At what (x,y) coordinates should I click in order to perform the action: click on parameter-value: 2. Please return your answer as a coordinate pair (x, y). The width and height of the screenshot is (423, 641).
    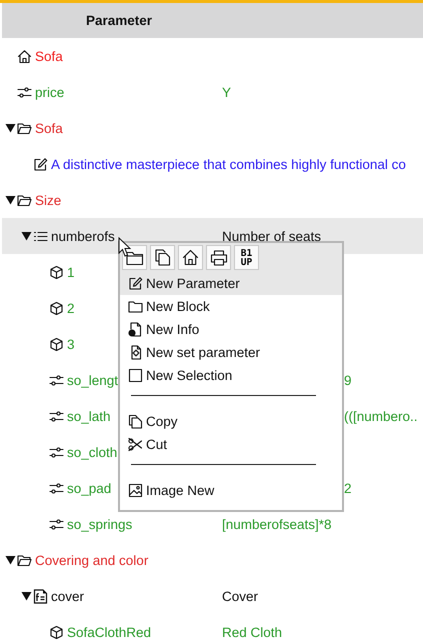
    Looking at the image, I should click on (348, 488).